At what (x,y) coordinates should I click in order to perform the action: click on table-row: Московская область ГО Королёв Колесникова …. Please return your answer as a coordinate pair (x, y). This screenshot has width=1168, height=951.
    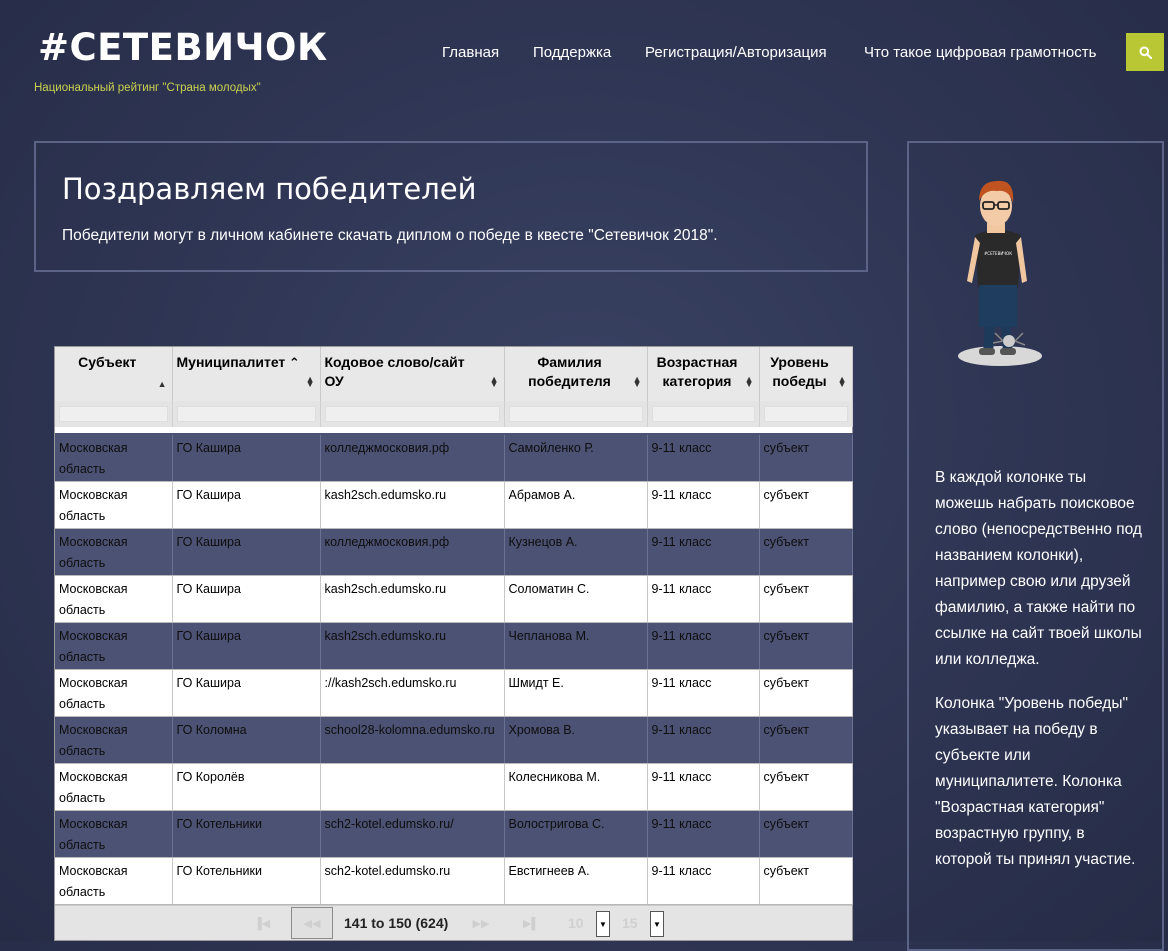
    Looking at the image, I should click on (454, 787).